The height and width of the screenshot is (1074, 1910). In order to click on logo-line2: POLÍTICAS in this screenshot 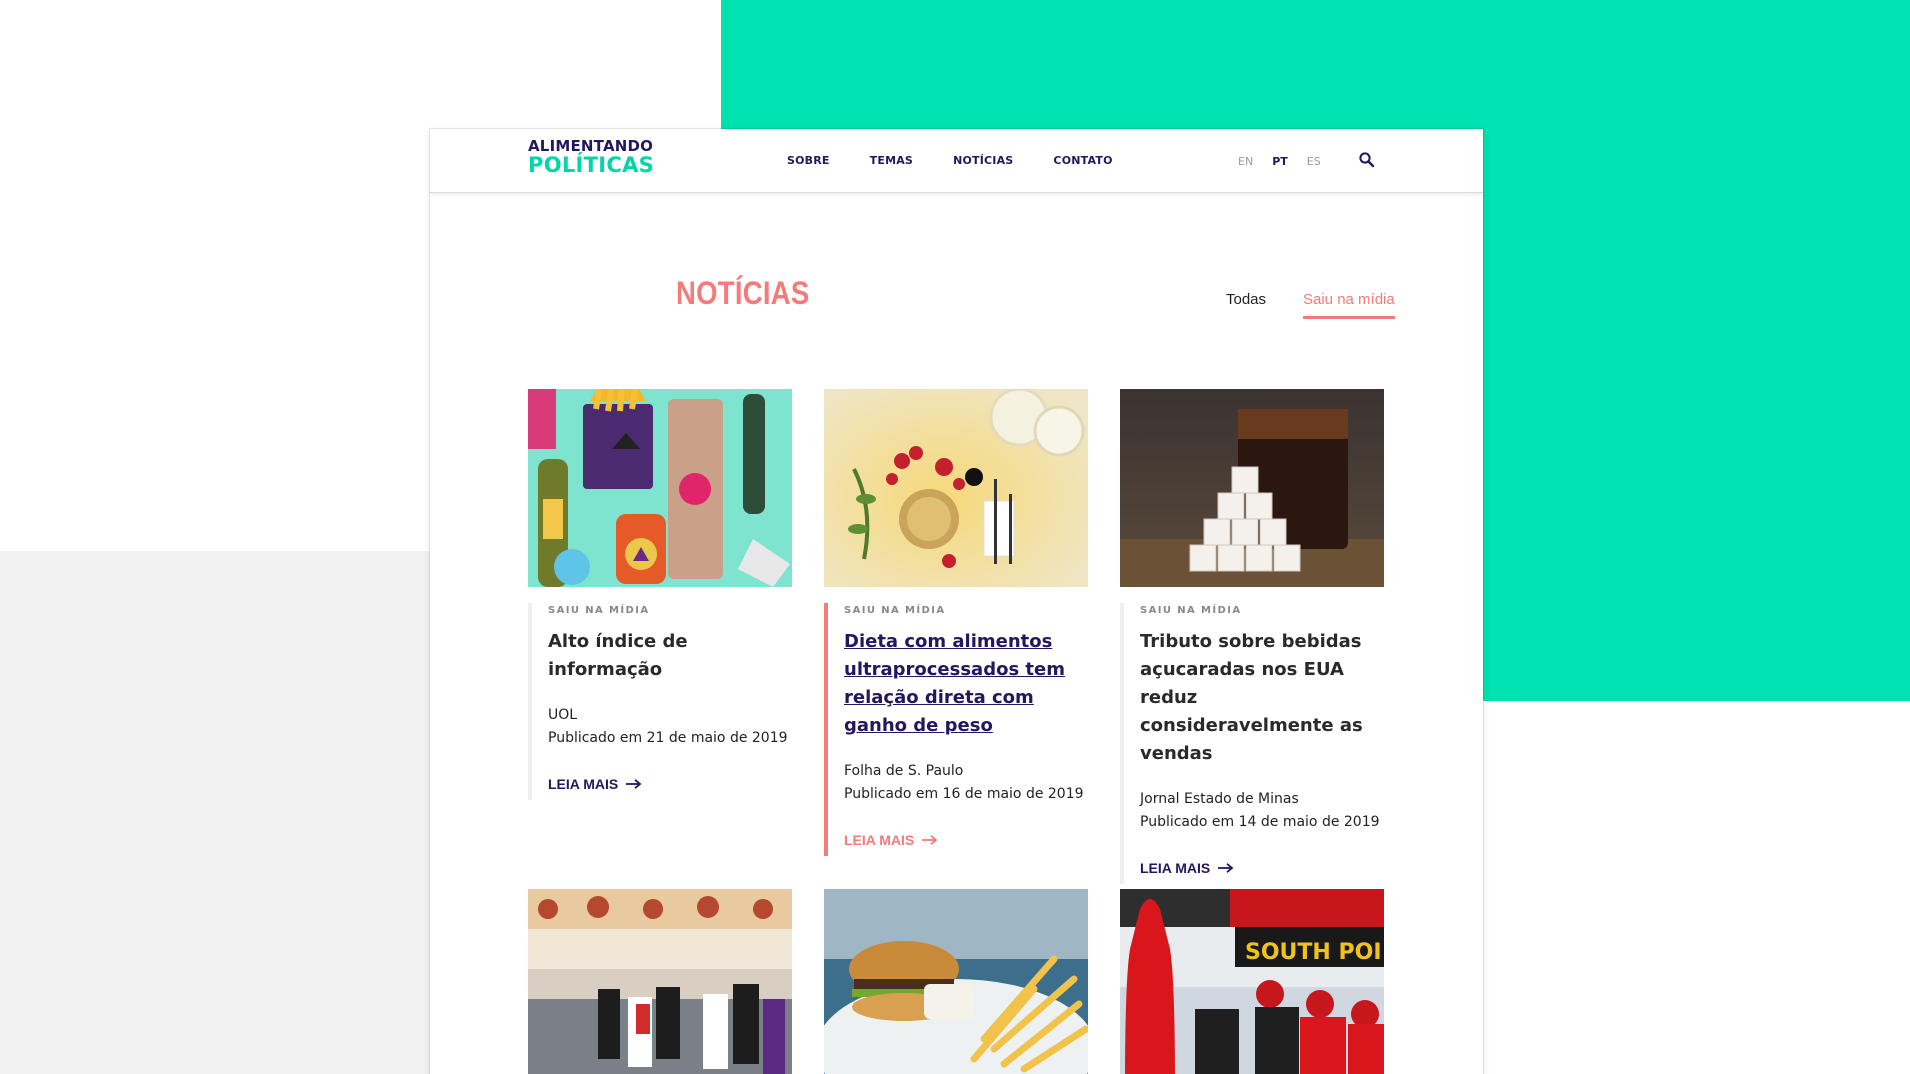, I will do `click(591, 165)`.